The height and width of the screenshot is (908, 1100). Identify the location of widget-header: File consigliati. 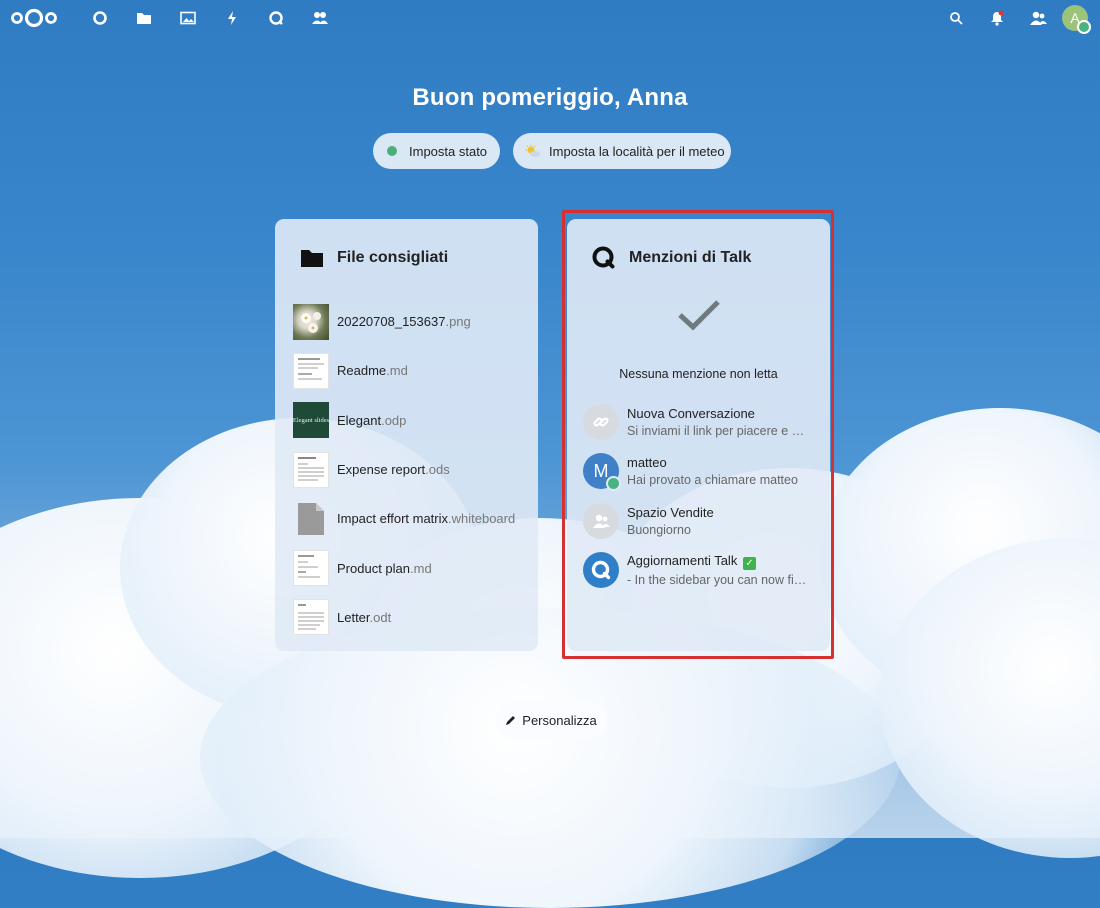
(373, 258).